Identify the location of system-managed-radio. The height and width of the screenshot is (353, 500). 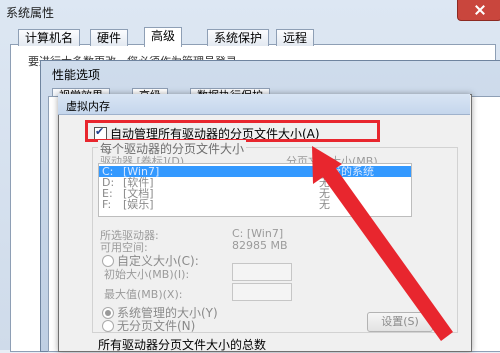
(108, 313).